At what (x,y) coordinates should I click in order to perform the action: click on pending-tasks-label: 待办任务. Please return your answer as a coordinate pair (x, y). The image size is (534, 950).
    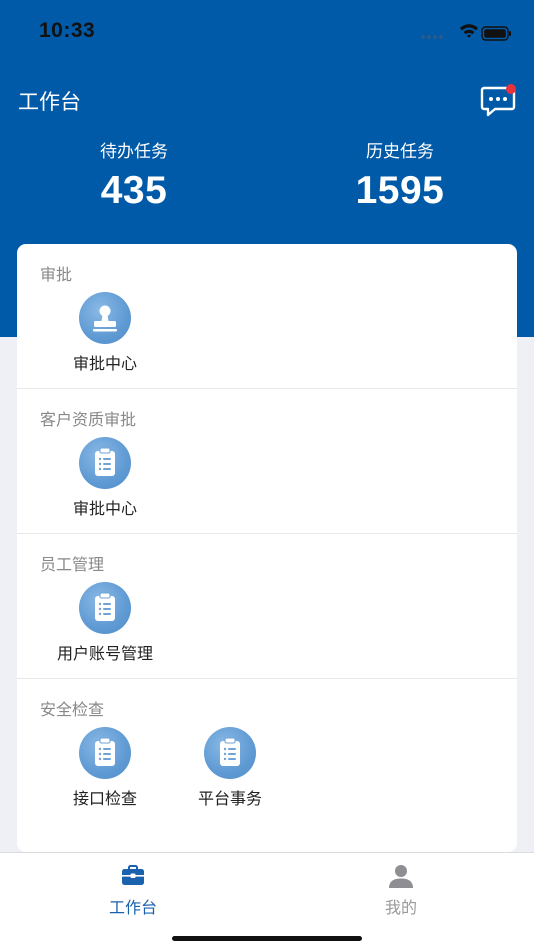
    Looking at the image, I should click on (134, 152).